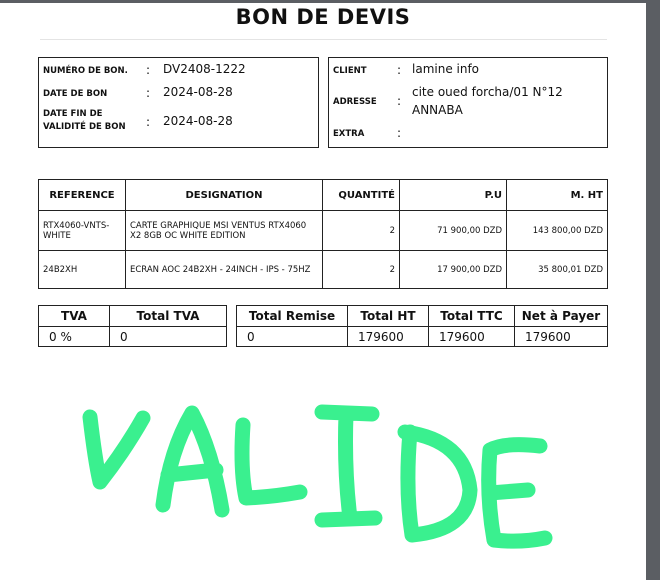  What do you see at coordinates (192, 461) in the screenshot?
I see `stamp-letter-a` at bounding box center [192, 461].